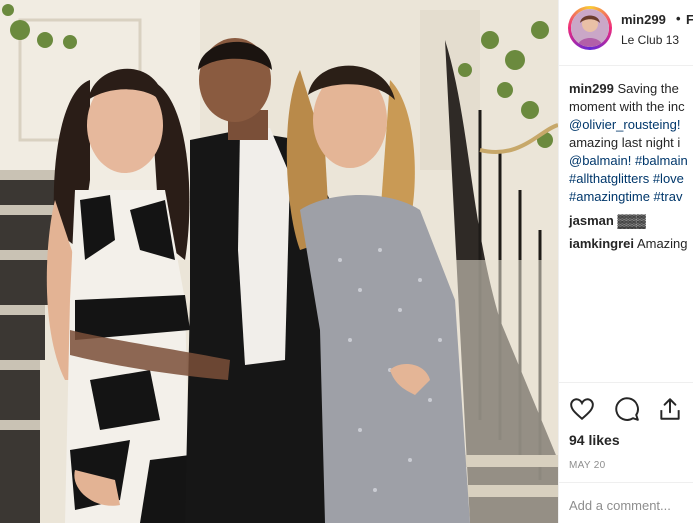 The height and width of the screenshot is (523, 693). What do you see at coordinates (631, 125) in the screenshot?
I see `mention-link: @olivier_rousteing!` at bounding box center [631, 125].